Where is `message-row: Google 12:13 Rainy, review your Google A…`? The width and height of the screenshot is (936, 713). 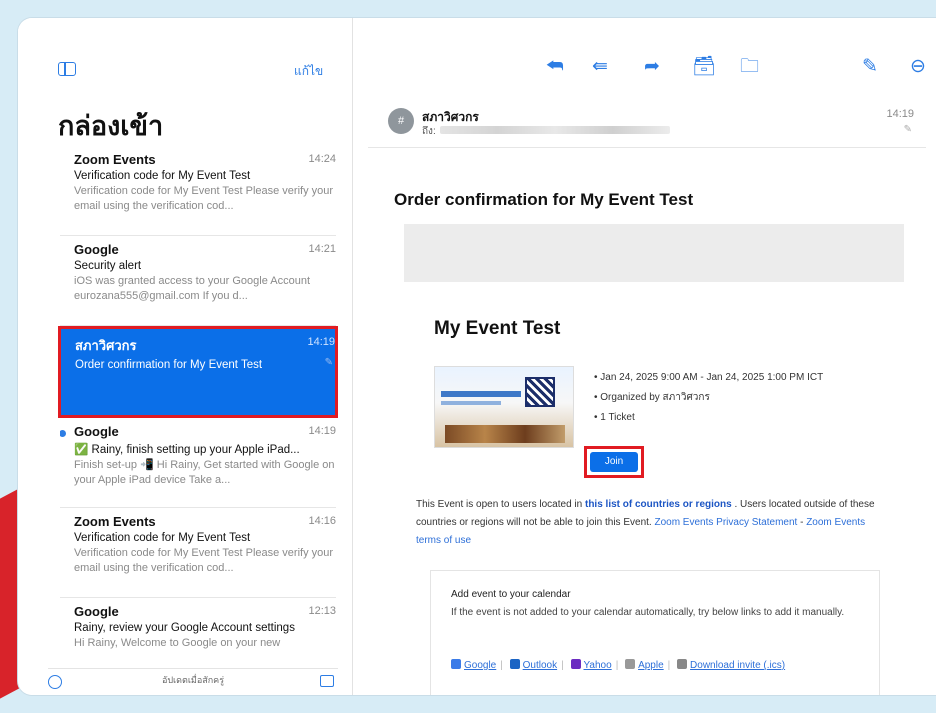 message-row: Google 12:13 Rainy, review your Google A… is located at coordinates (198, 628).